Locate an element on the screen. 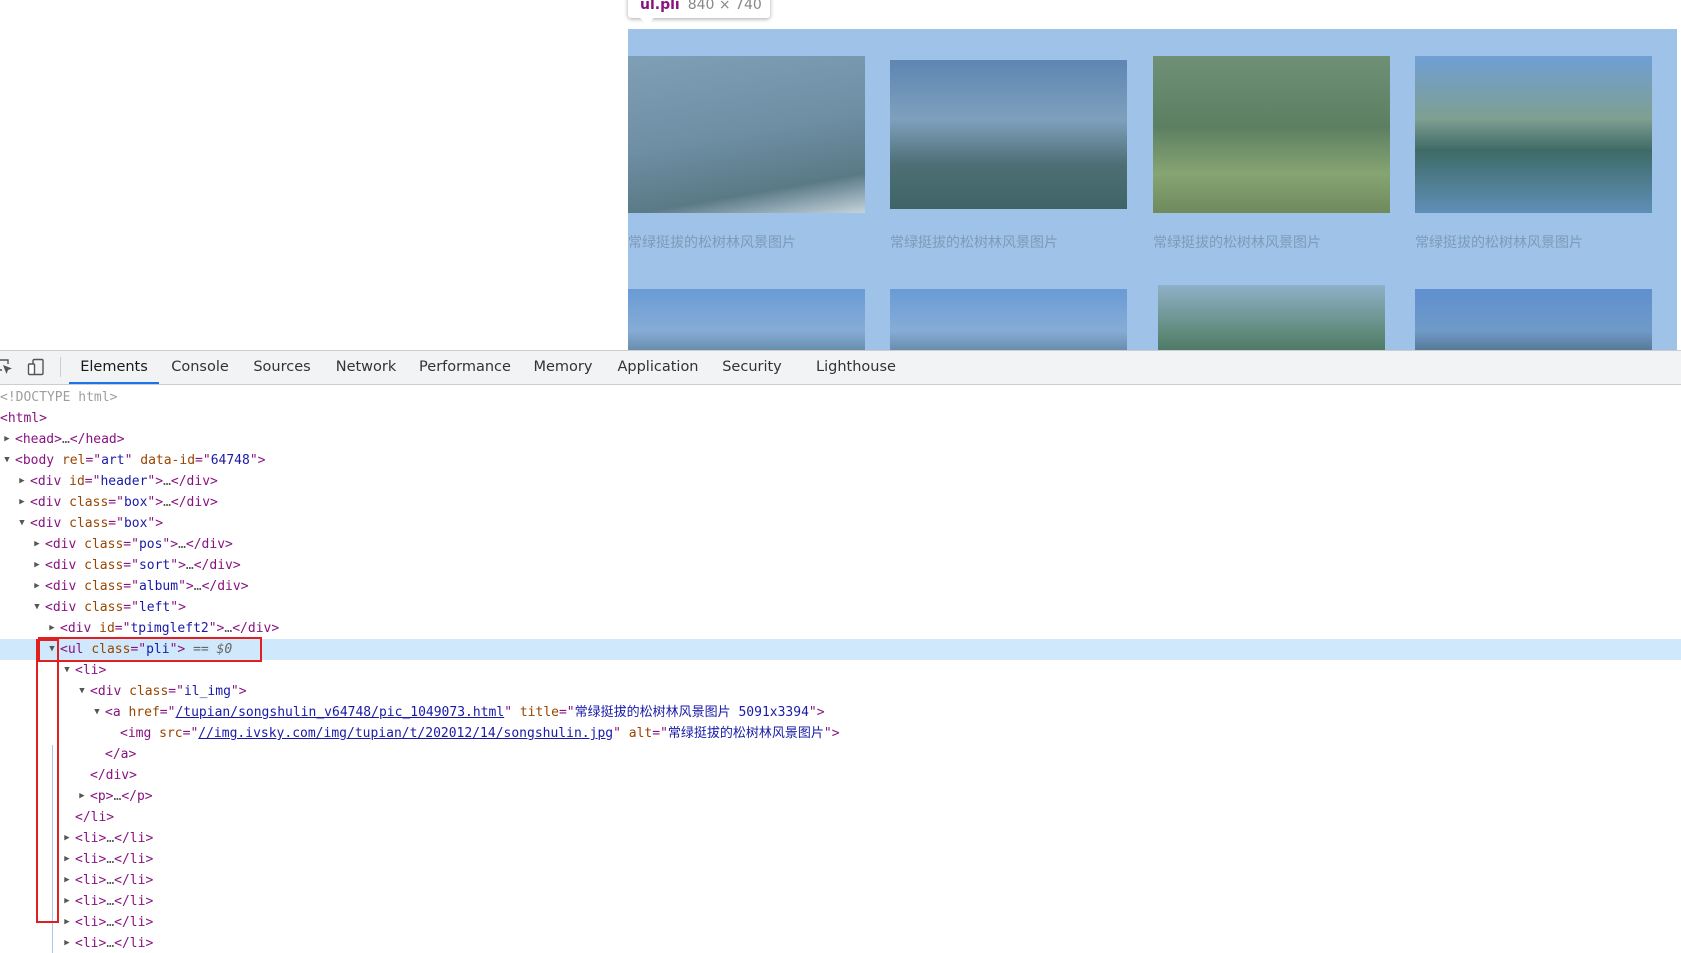 This screenshot has width=1681, height=953. sort-class-value: sort is located at coordinates (154, 565).